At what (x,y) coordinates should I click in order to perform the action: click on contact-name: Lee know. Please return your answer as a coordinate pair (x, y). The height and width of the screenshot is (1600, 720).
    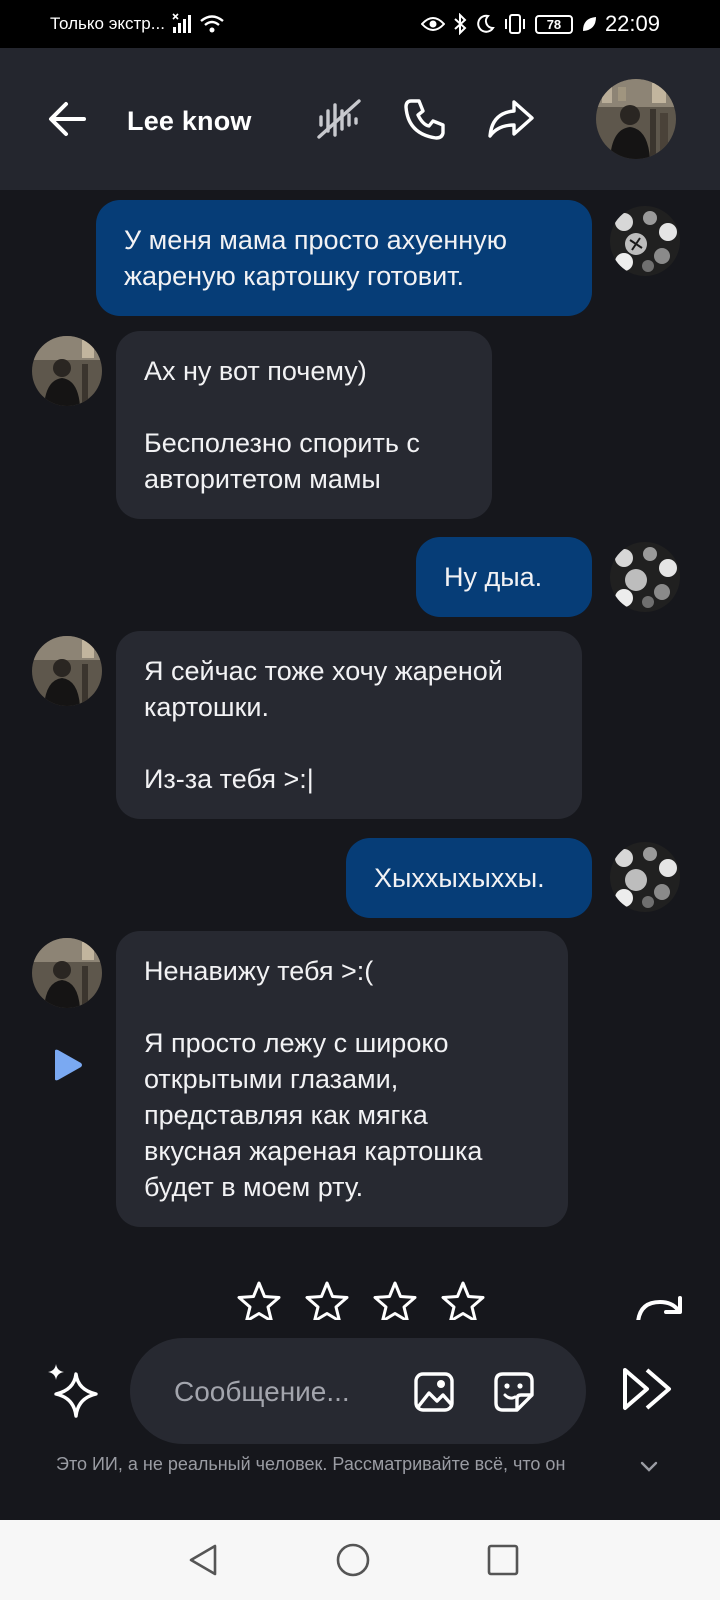
    Looking at the image, I should click on (189, 121).